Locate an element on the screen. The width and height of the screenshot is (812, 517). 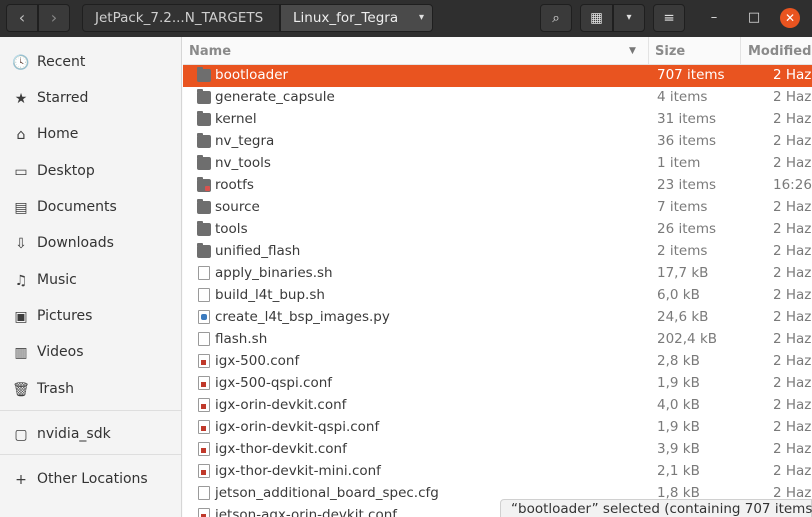
sidebar-item-label: Pictures is located at coordinates (65, 316).